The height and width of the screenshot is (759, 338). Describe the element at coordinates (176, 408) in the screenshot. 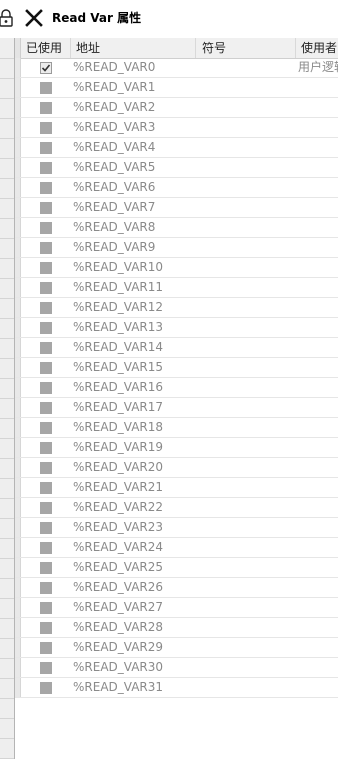

I see `table-row: %READ_VAR17` at that location.